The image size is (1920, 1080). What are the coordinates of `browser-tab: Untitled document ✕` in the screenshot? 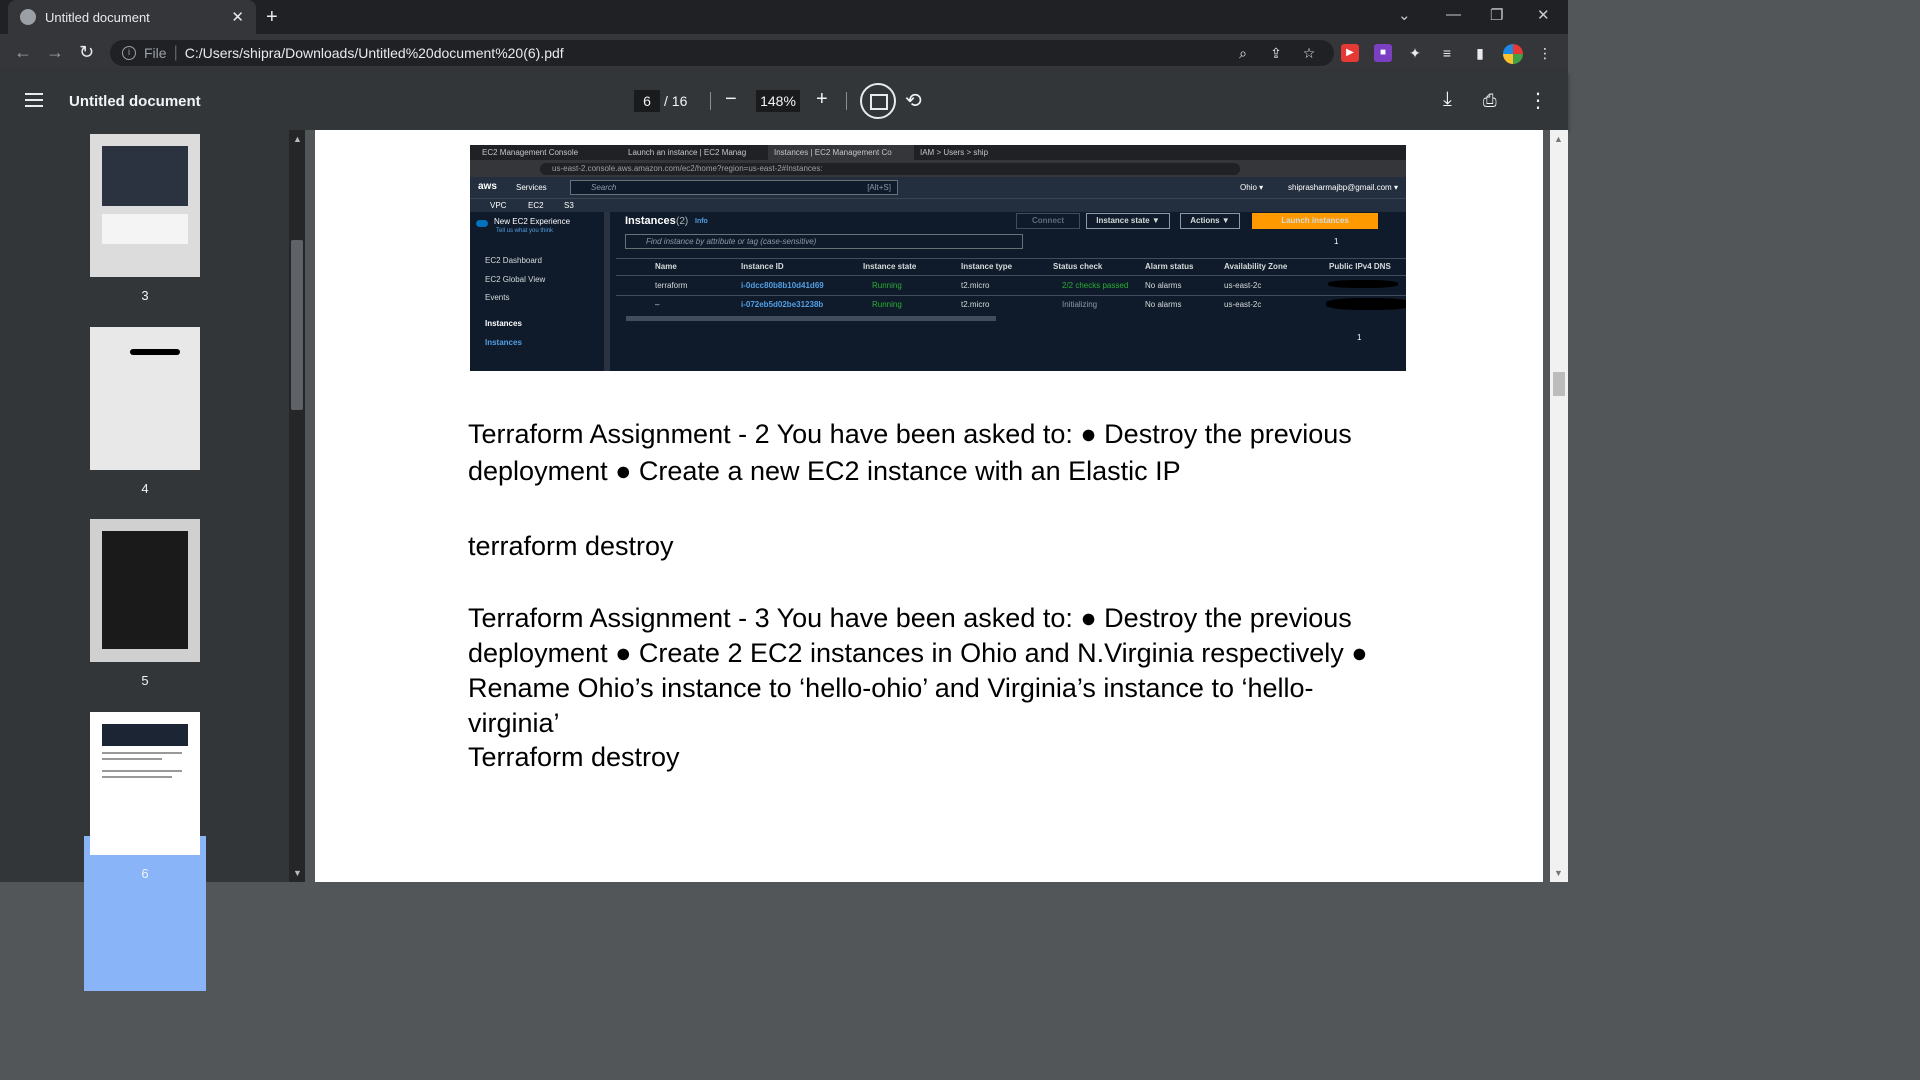 It's located at (132, 17).